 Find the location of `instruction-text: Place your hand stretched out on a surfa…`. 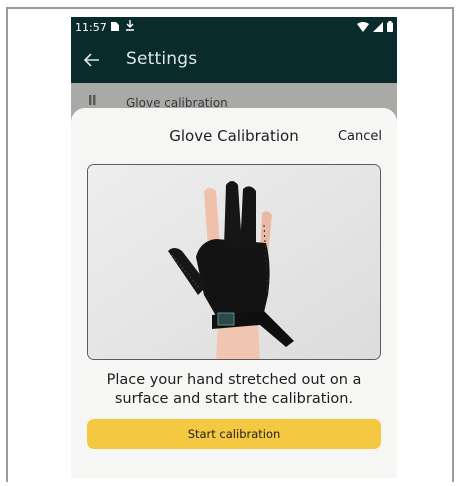

instruction-text: Place your hand stretched out on a surfa… is located at coordinates (234, 389).